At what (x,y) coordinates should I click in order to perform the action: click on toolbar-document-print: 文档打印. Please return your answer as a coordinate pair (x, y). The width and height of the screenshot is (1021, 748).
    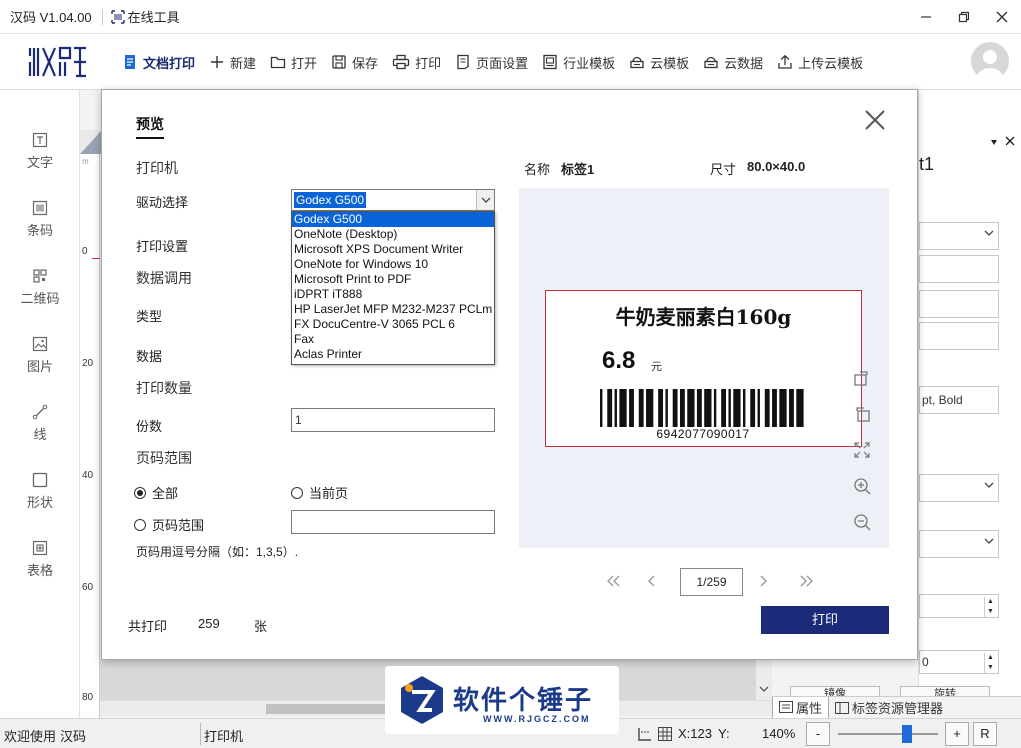
    Looking at the image, I should click on (158, 62).